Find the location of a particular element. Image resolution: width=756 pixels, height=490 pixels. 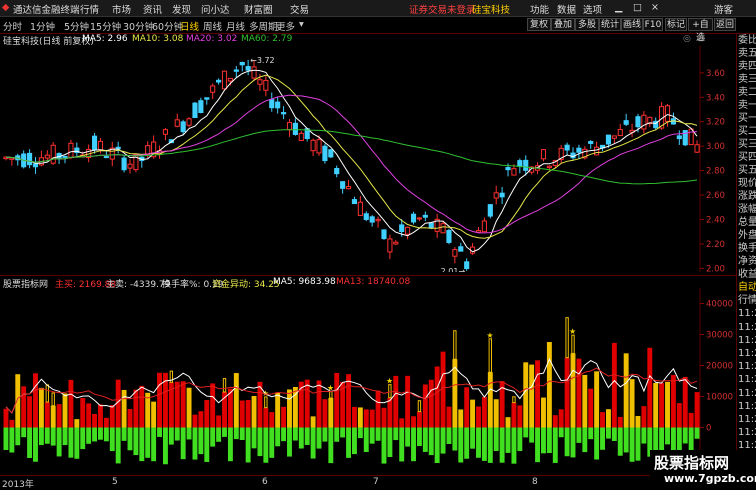

spike-bar is located at coordinates (514, 400).